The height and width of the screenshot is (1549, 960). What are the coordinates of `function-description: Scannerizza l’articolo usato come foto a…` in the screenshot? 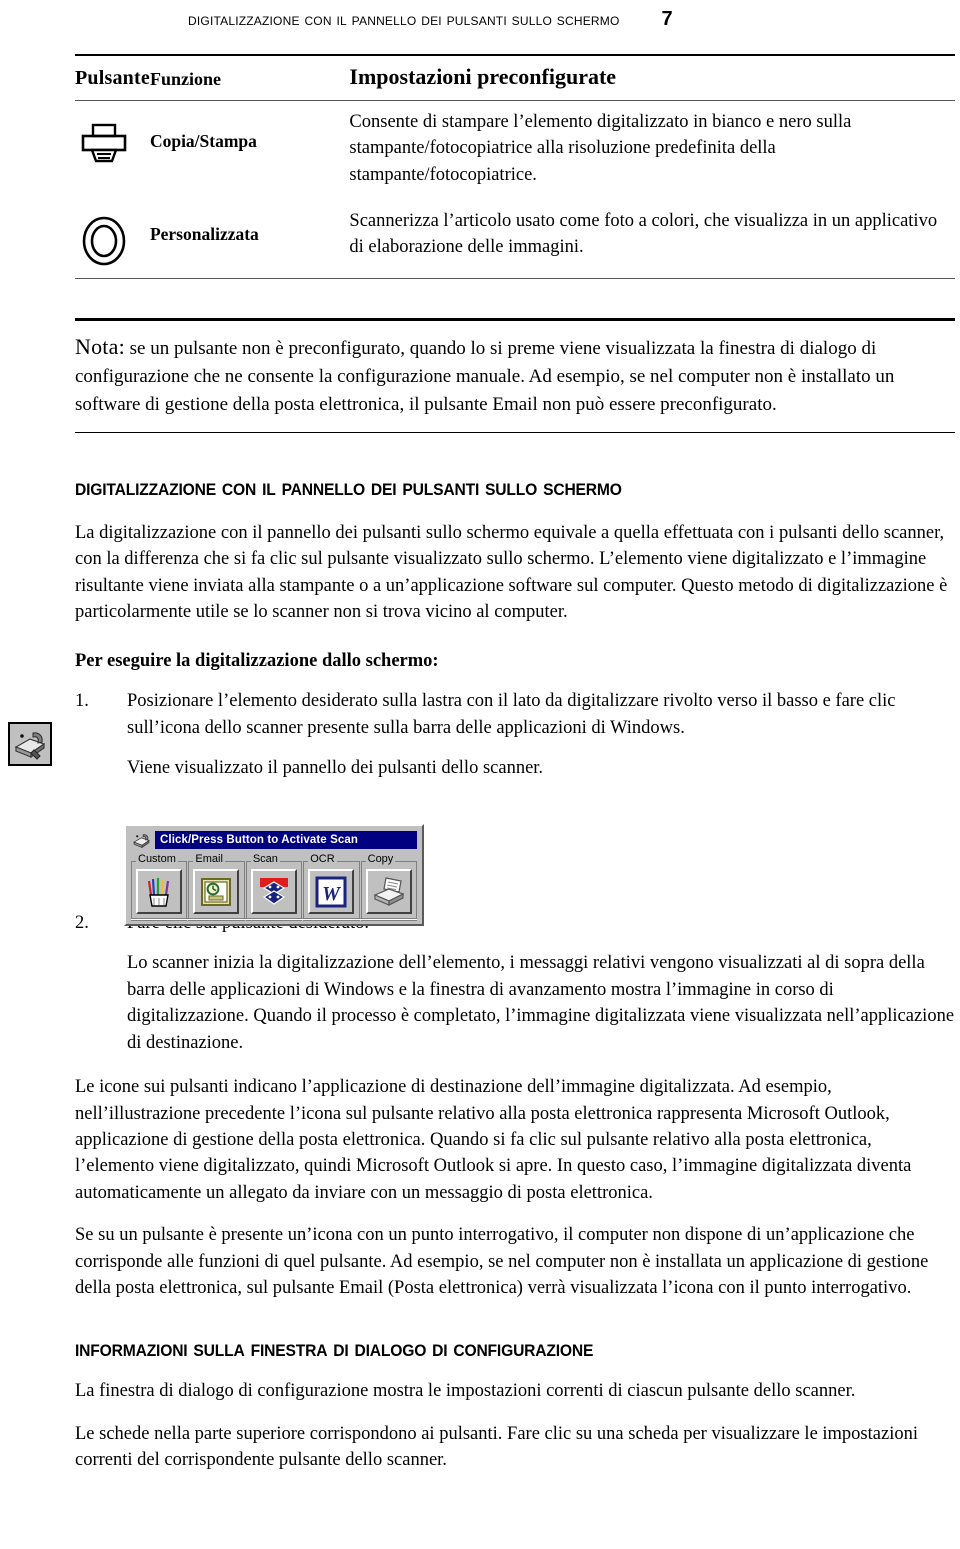 It's located at (643, 234).